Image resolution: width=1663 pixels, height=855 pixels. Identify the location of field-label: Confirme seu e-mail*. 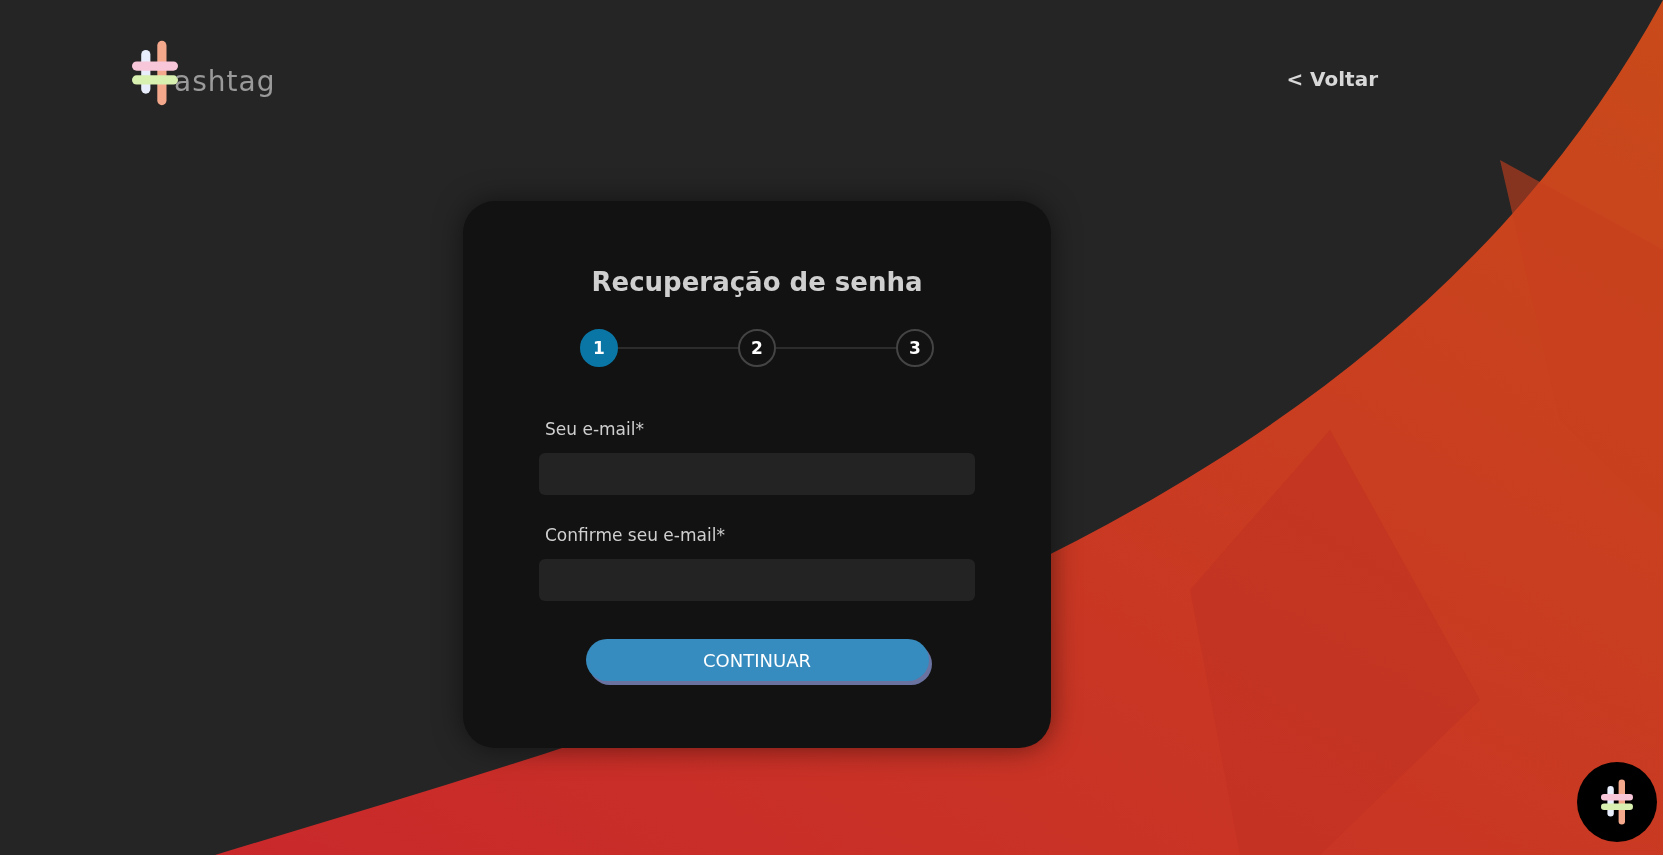
(635, 535).